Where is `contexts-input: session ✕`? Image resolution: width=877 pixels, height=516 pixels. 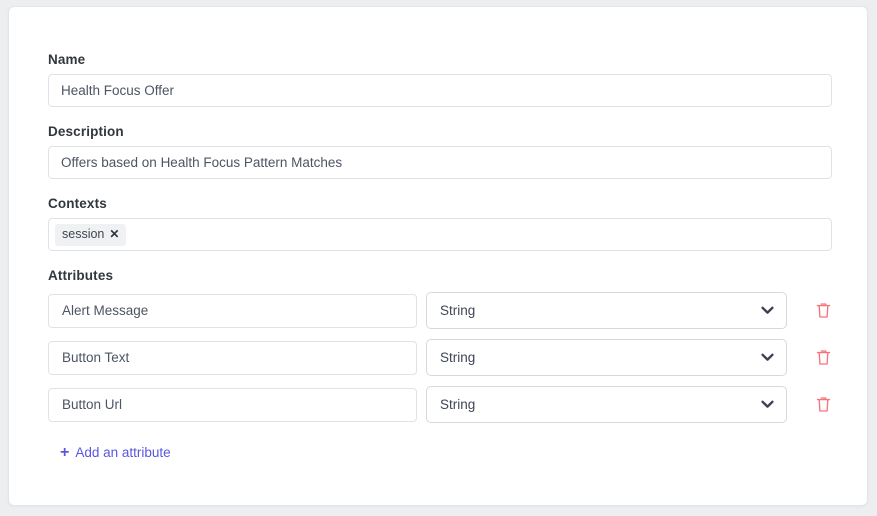
contexts-input: session ✕ is located at coordinates (440, 234).